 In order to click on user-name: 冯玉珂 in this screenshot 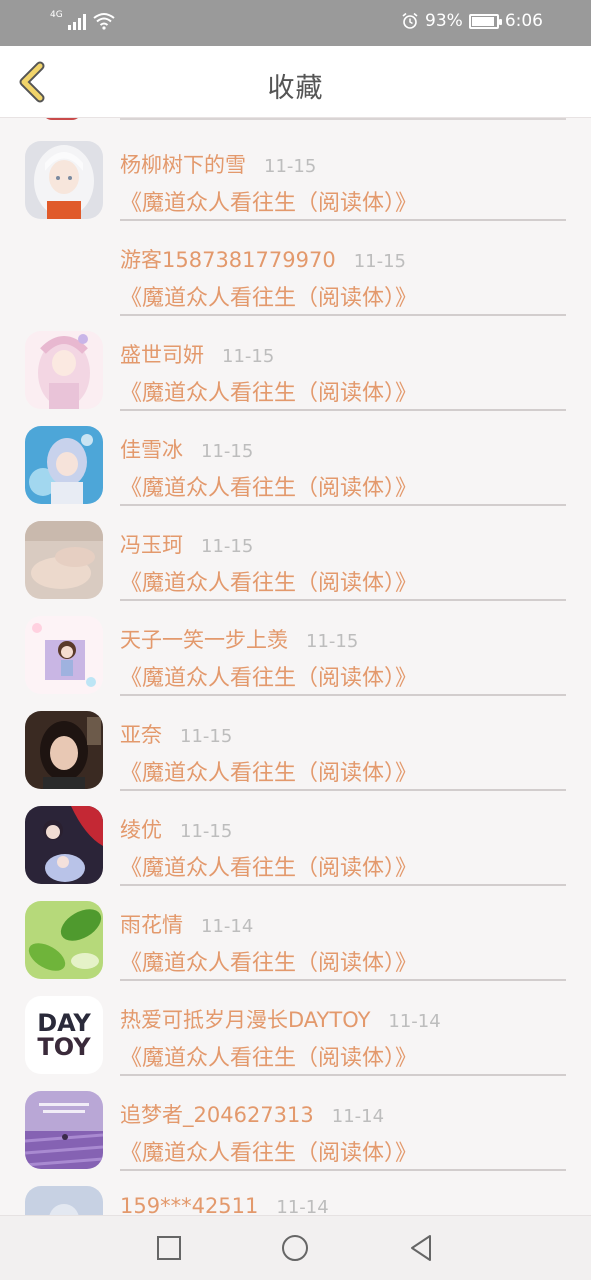, I will do `click(151, 544)`.